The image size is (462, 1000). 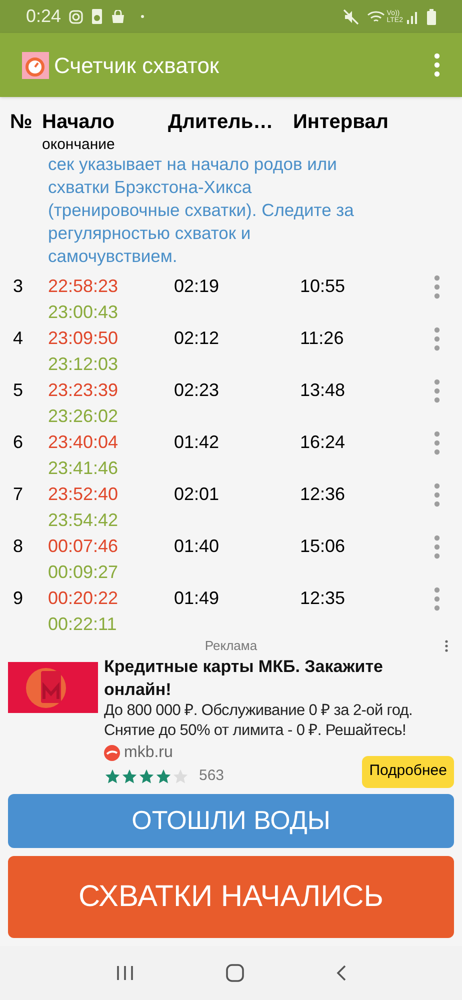 I want to click on duration-cell-text: 02:12, so click(x=197, y=338).